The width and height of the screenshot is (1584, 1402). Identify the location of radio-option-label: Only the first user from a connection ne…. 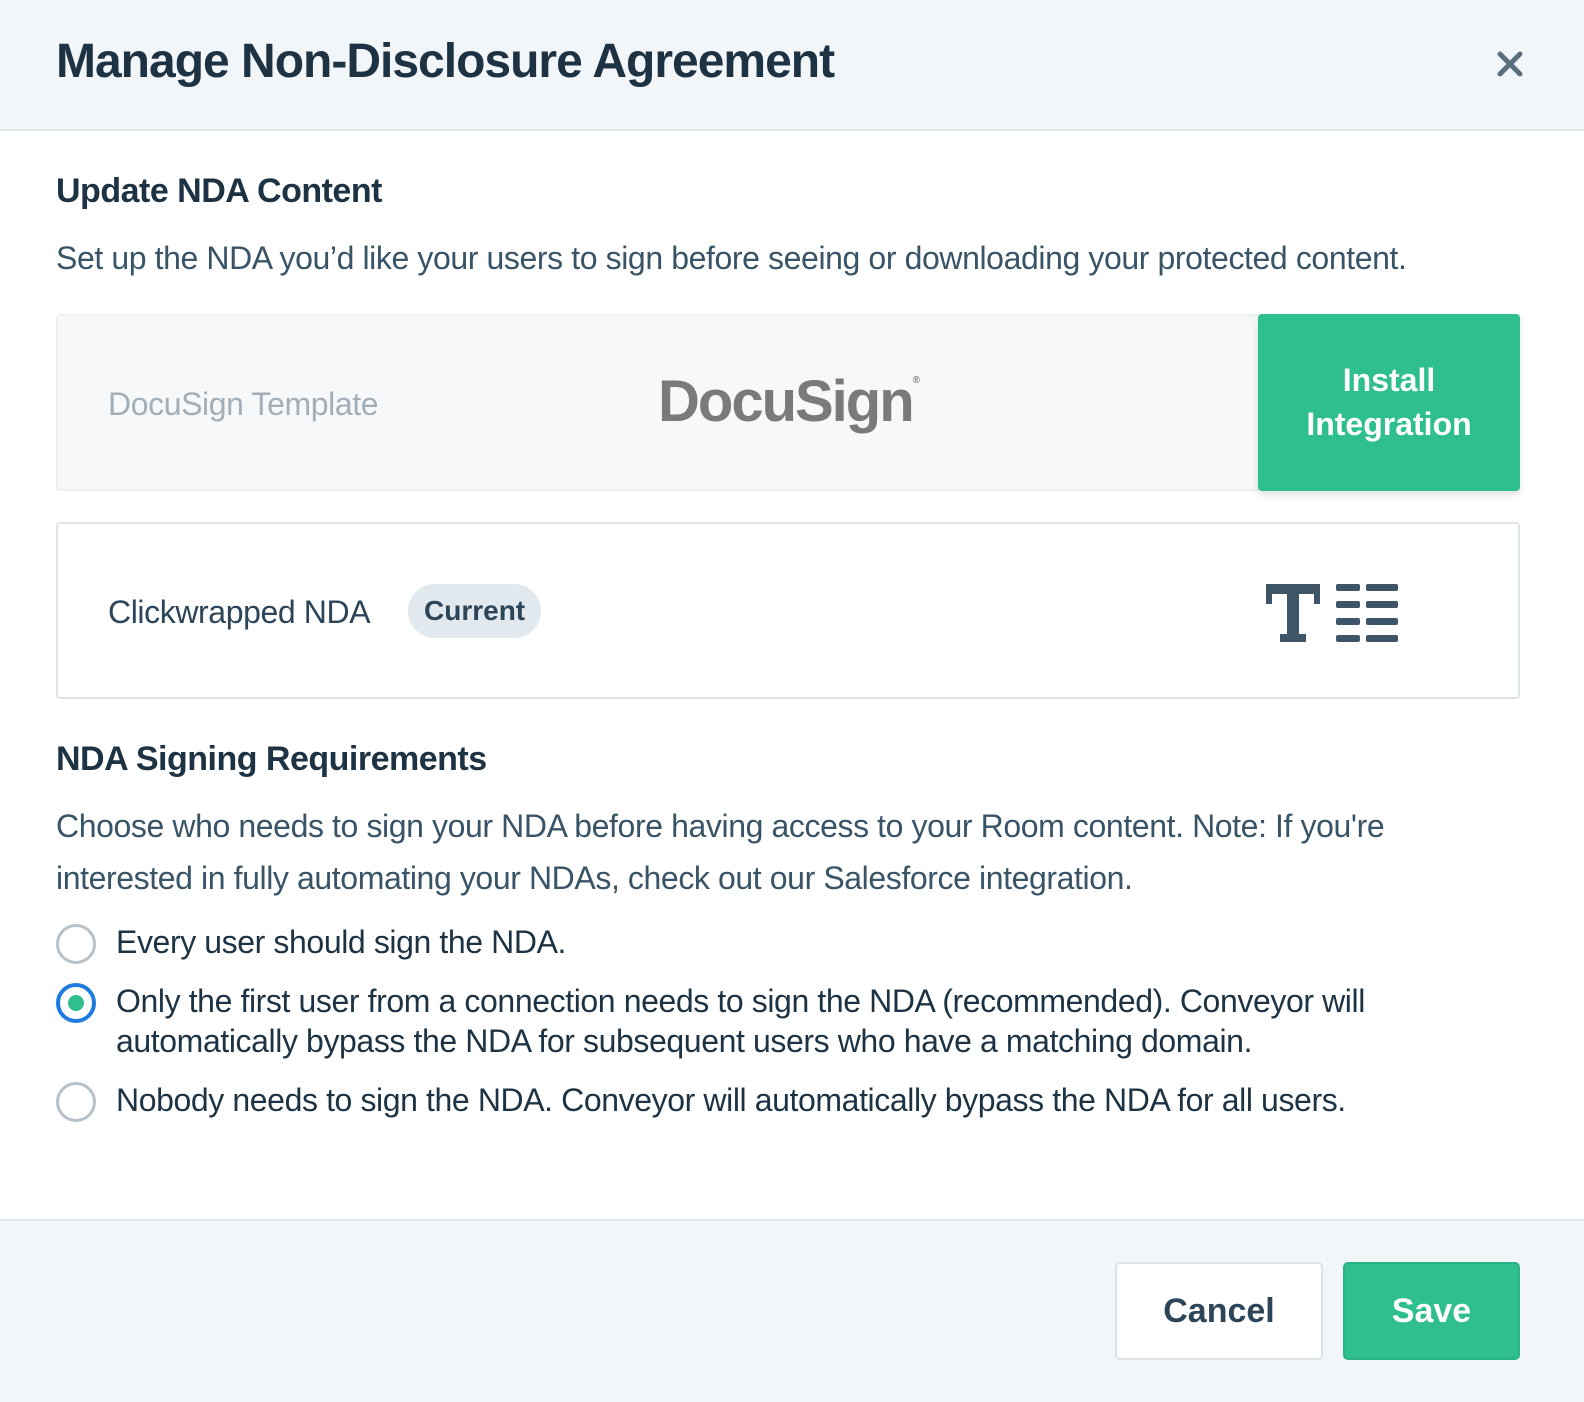
(740, 1021).